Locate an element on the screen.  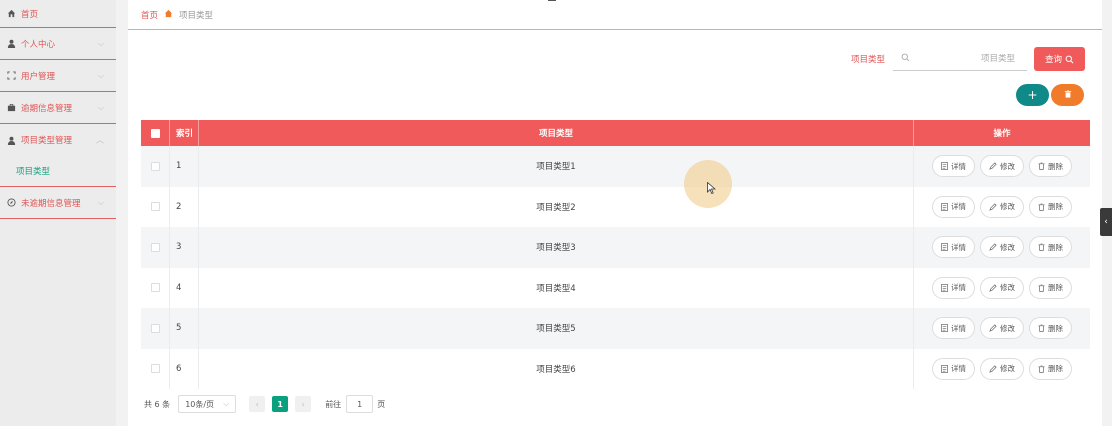
add-button: + is located at coordinates (1032, 95).